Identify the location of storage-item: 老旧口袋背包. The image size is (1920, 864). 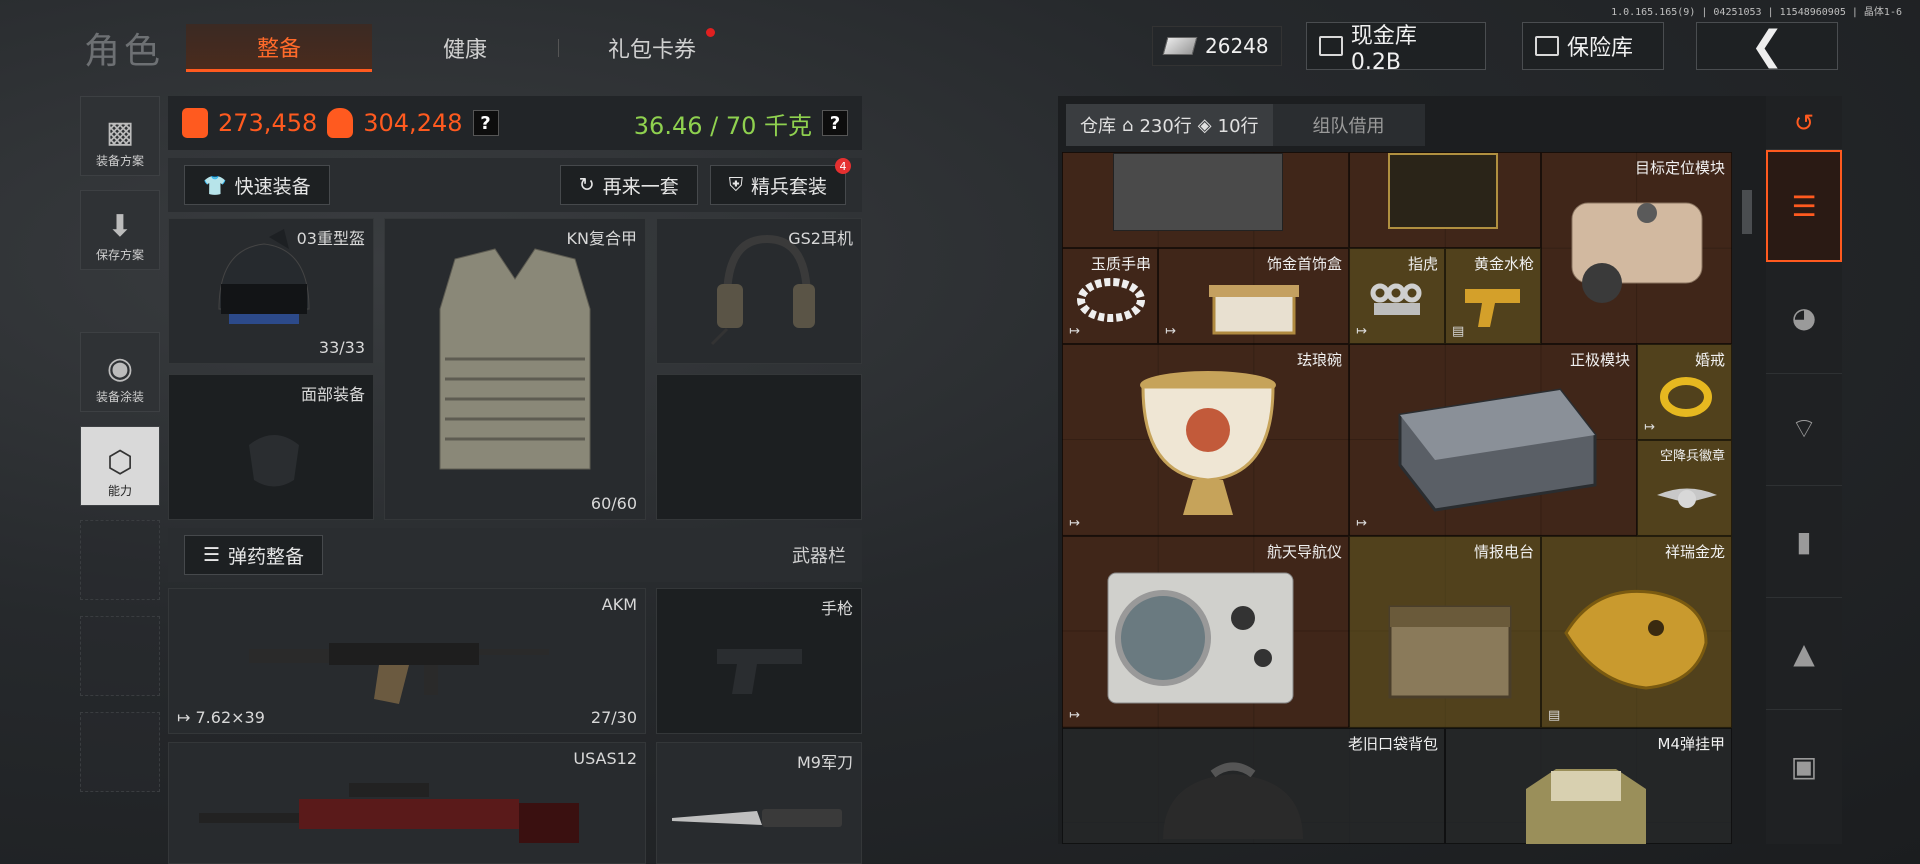
(1253, 786).